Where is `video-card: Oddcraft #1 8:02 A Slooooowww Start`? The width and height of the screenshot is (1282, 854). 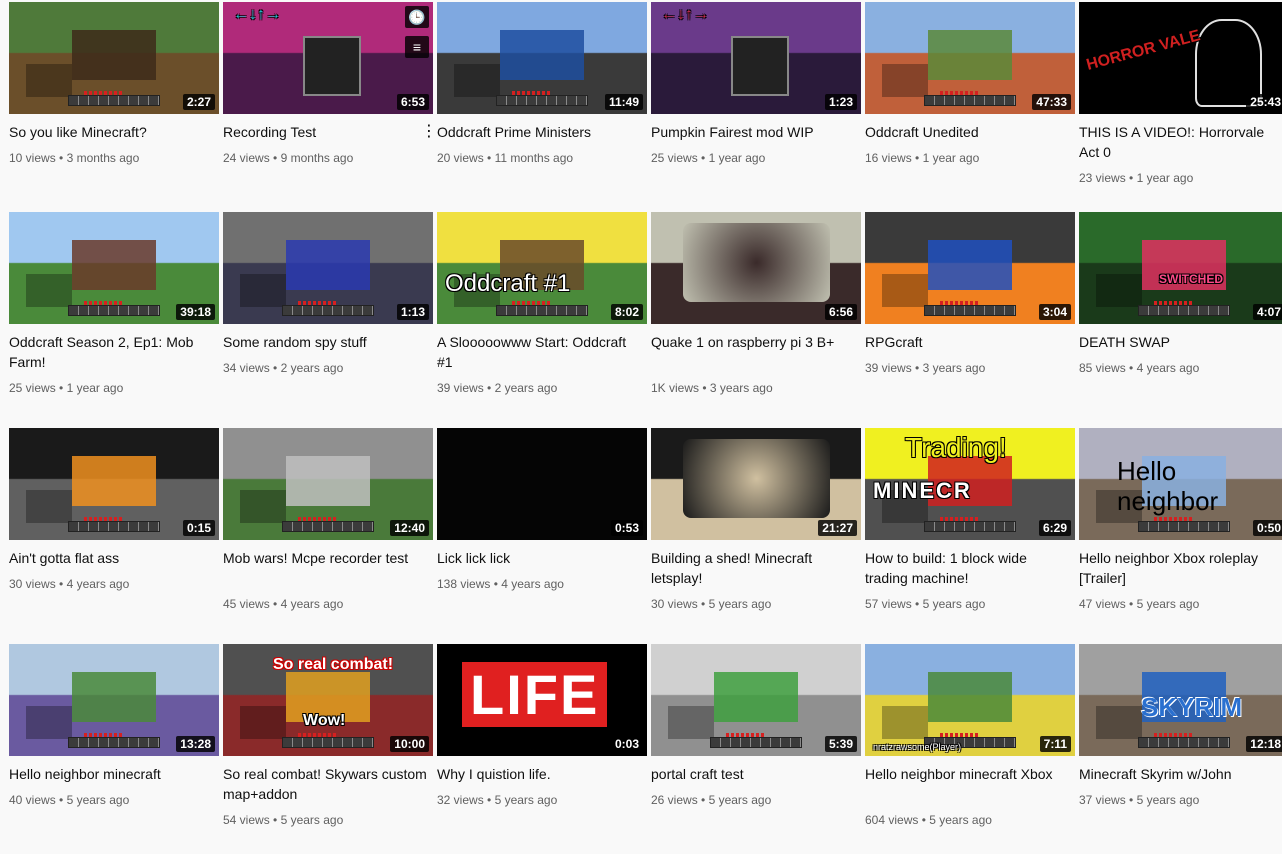 video-card: Oddcraft #1 8:02 A Slooooowww Start is located at coordinates (542, 317).